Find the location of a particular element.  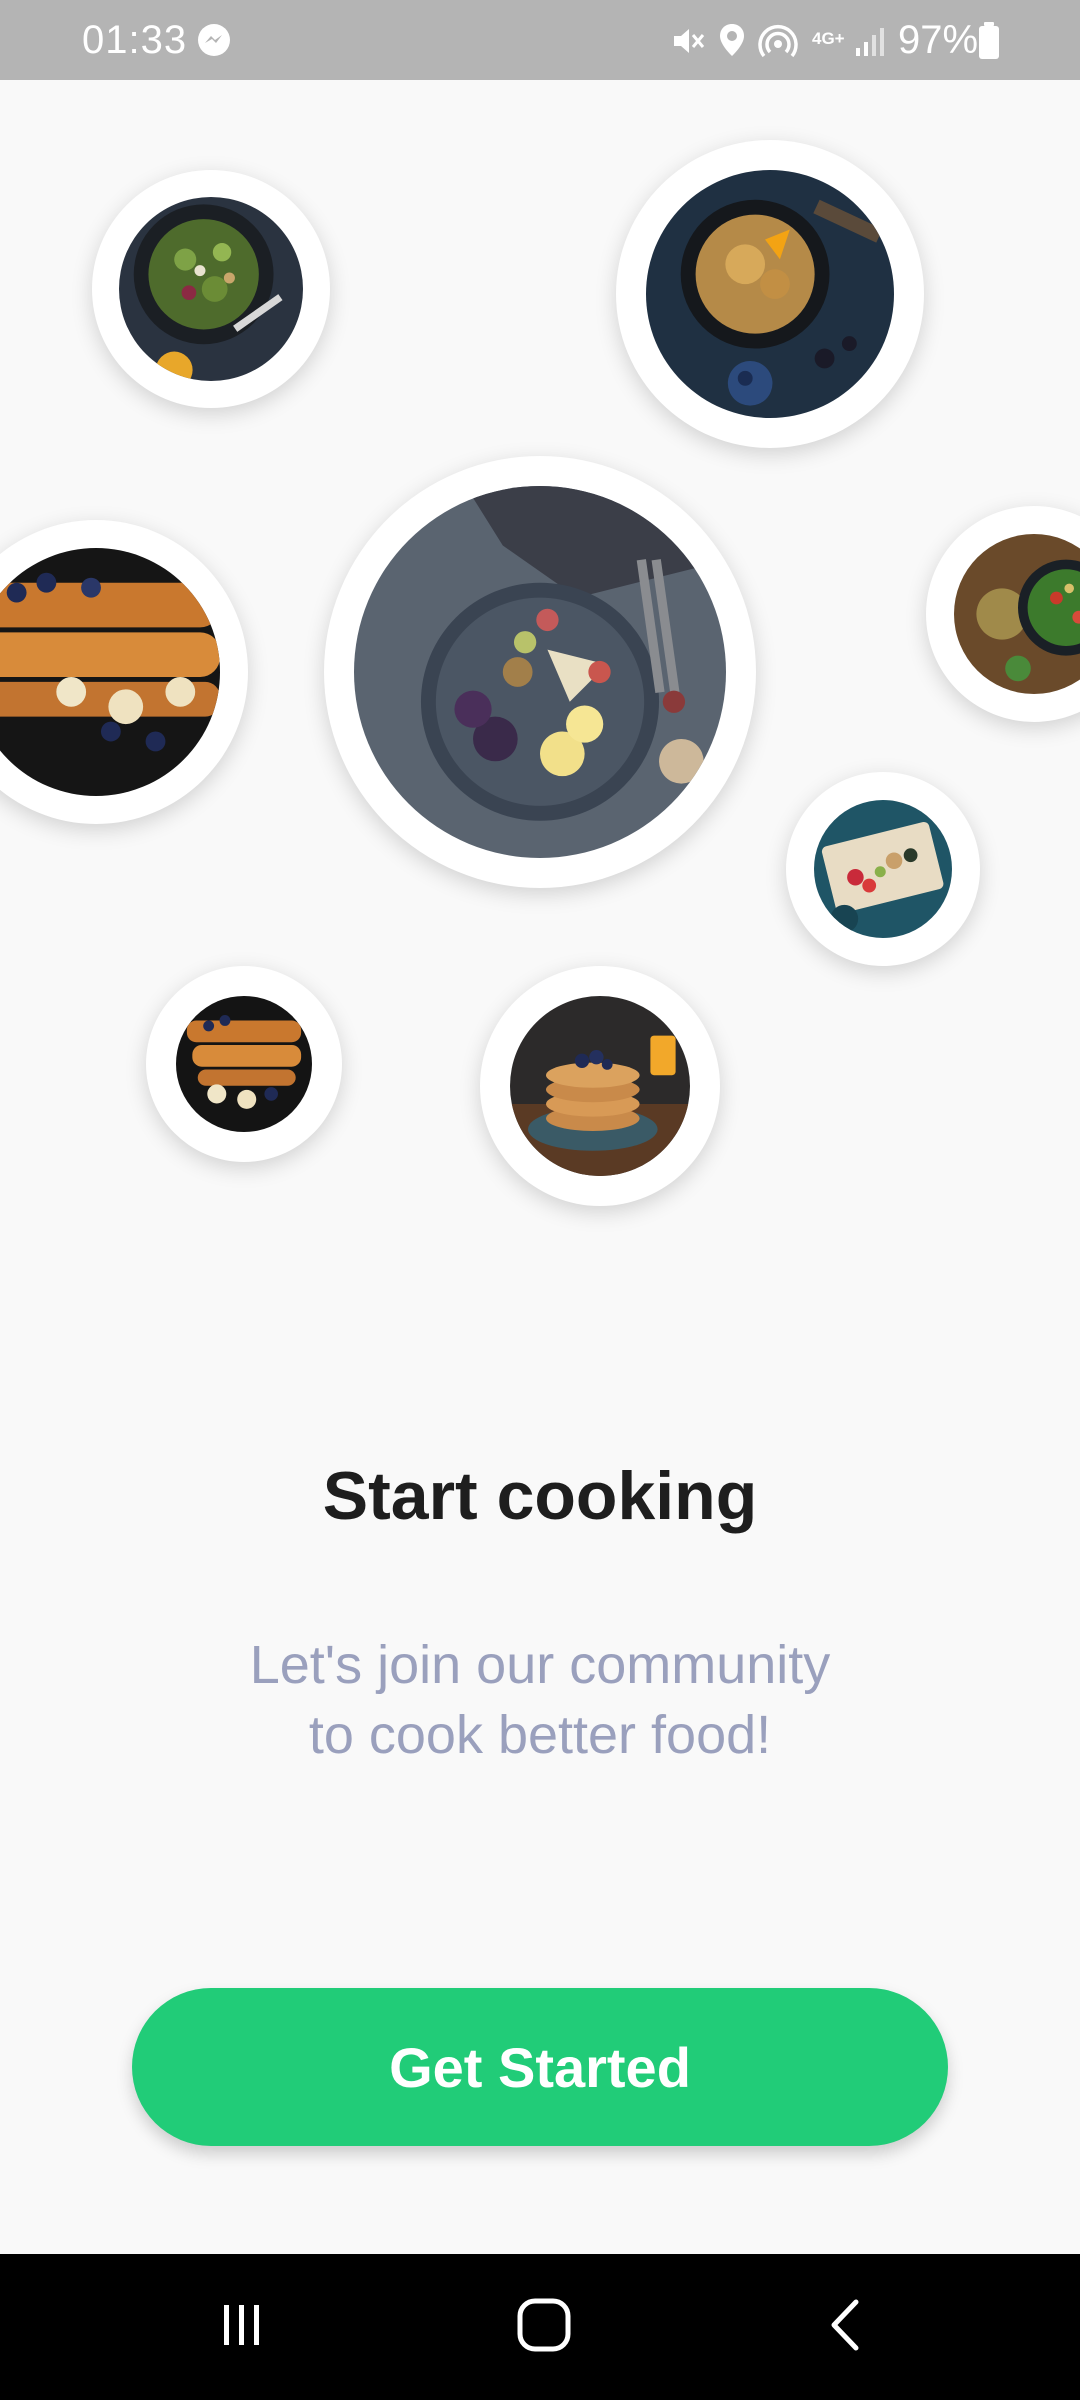

board-photo is located at coordinates (883, 869).